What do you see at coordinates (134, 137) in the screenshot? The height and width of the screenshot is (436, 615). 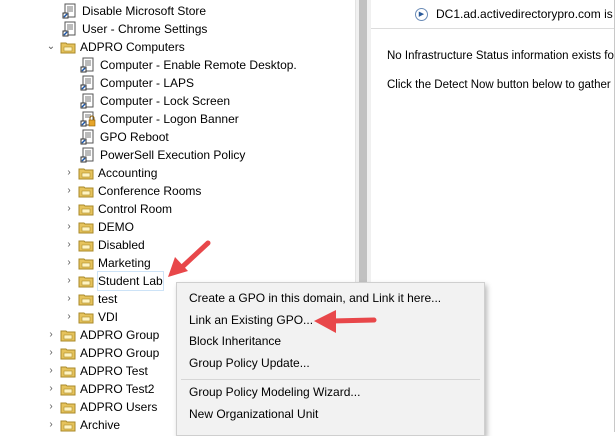 I see `tree-item-label: GPO Reboot` at bounding box center [134, 137].